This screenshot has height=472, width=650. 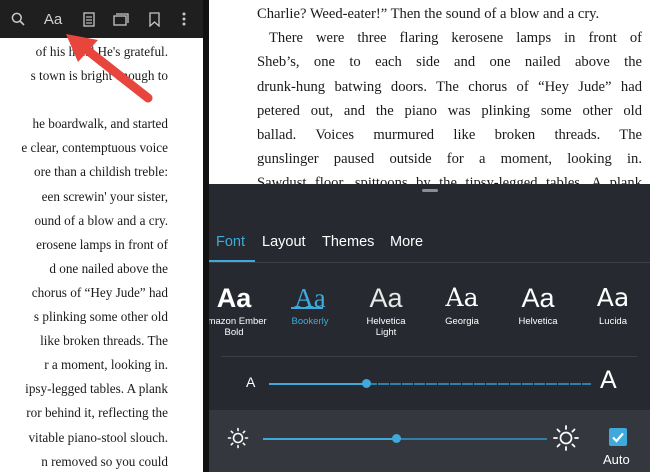 What do you see at coordinates (97, 413) in the screenshot?
I see `text-line: ror behind it, reflecting the` at bounding box center [97, 413].